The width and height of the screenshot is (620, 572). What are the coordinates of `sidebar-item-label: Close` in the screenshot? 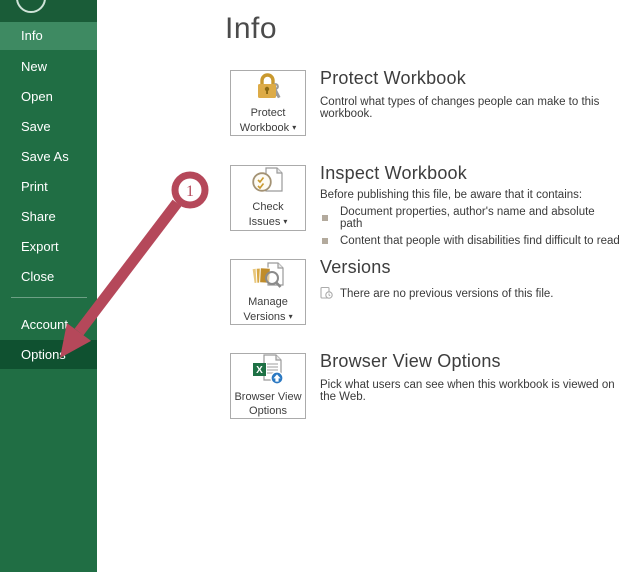 It's located at (38, 276).